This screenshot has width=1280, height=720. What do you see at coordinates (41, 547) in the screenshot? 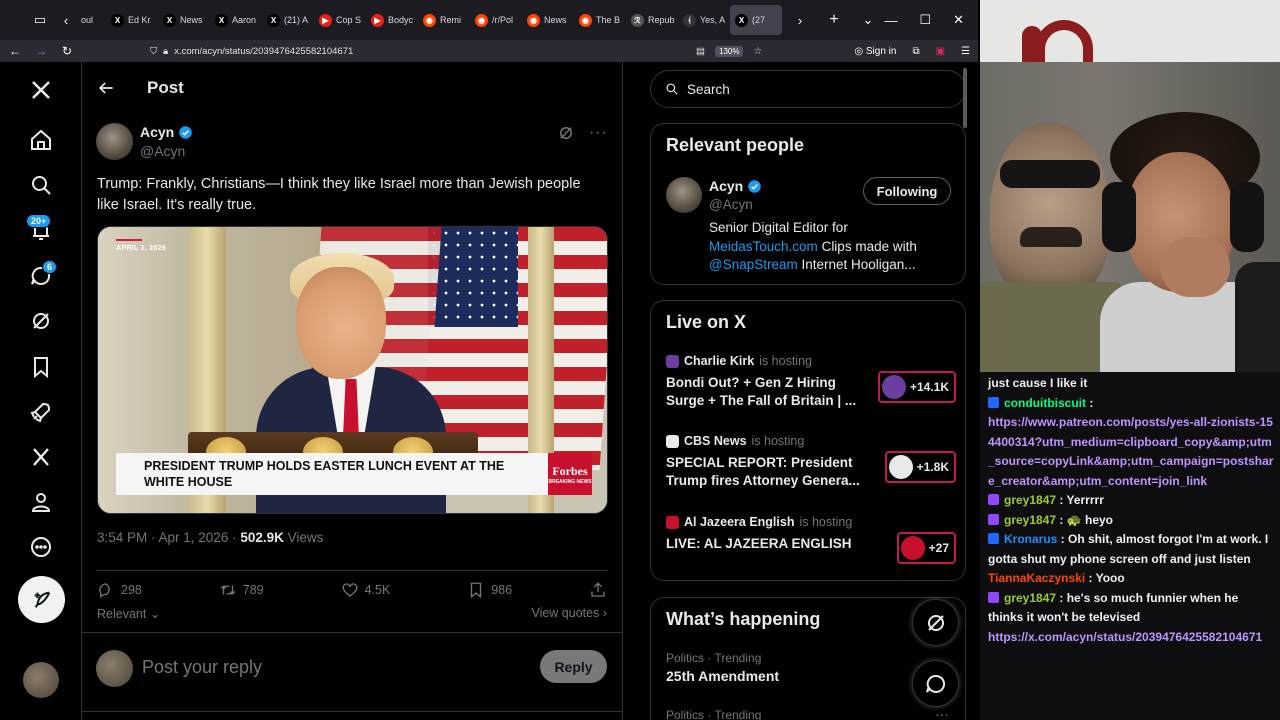
I see `more-circle-icon` at bounding box center [41, 547].